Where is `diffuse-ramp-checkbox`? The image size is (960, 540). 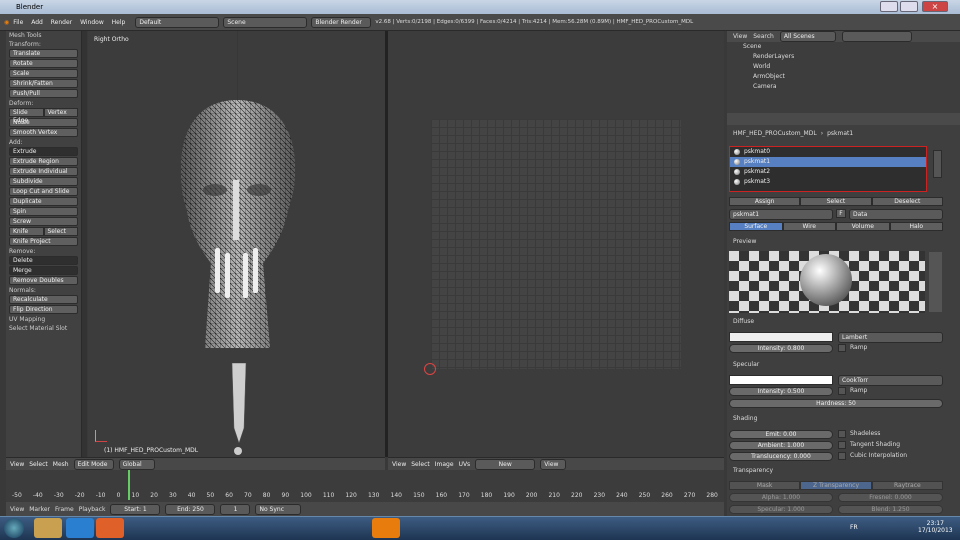
diffuse-ramp-checkbox is located at coordinates (842, 348).